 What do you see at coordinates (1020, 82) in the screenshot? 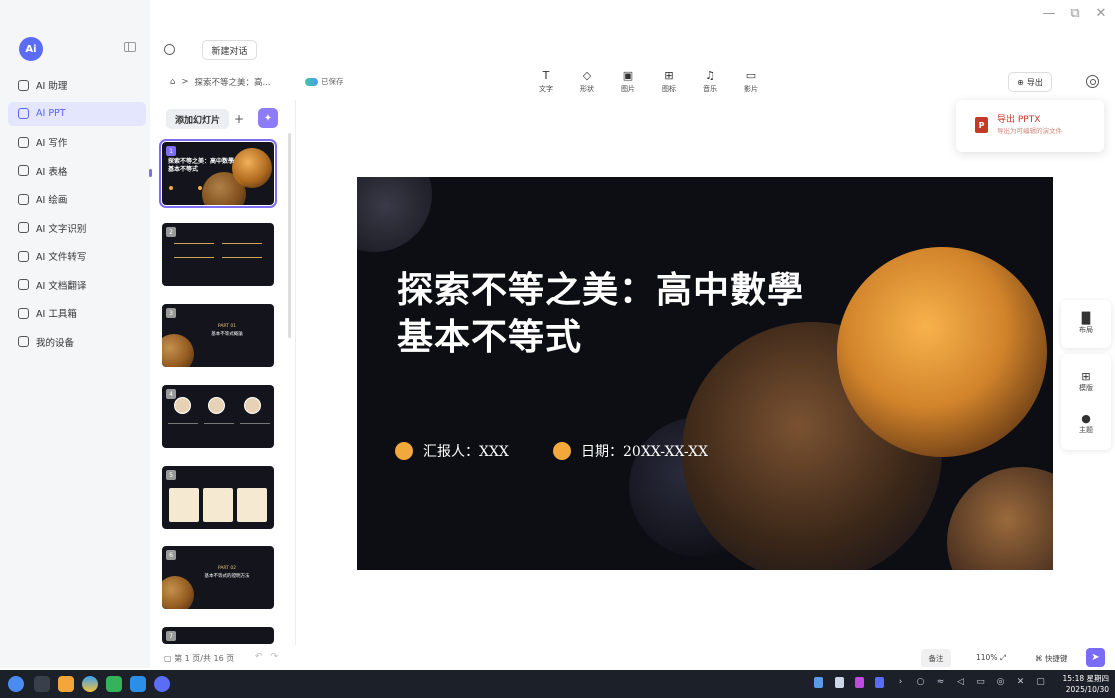
I see `download-icon: ⊕` at bounding box center [1020, 82].